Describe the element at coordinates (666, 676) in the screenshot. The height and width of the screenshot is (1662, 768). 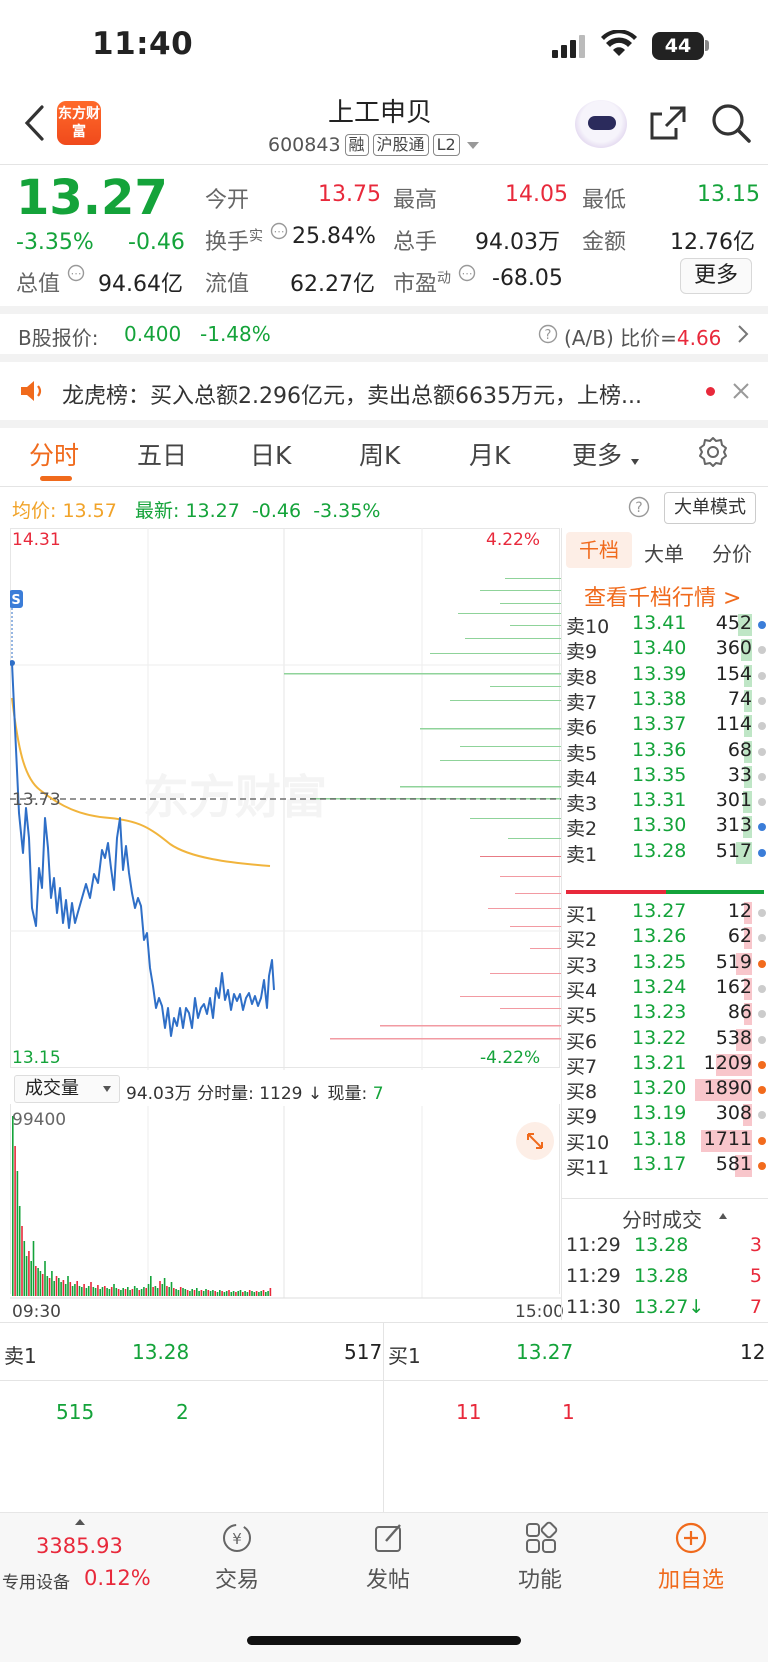
I see `ask-row: 卖8 13.39 154` at that location.